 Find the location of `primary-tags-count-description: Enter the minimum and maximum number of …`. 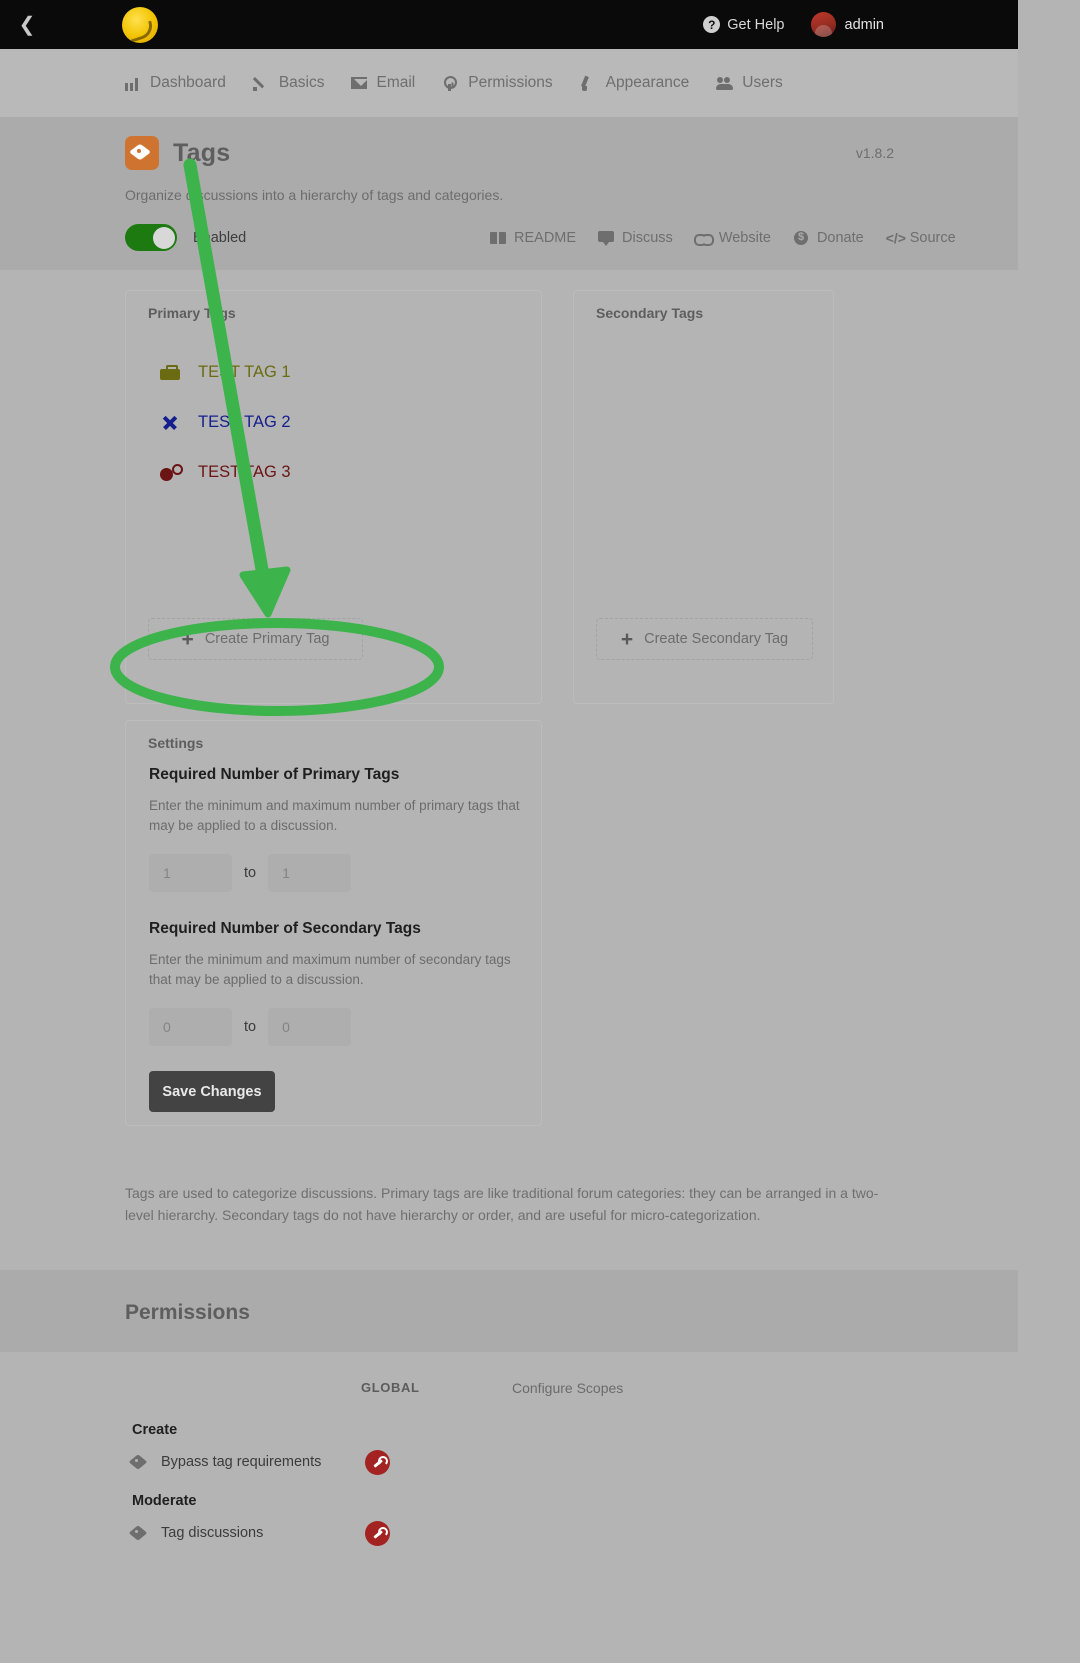

primary-tags-count-description: Enter the minimum and maximum number of … is located at coordinates (334, 815).